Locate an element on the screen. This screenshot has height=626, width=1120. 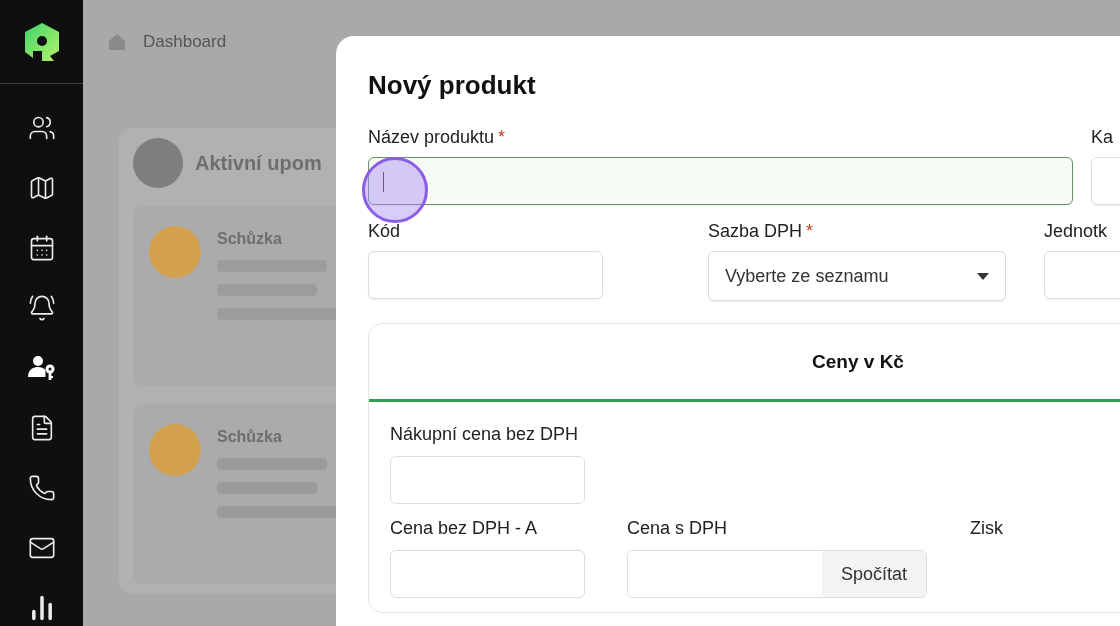
input-field: Spočítat is located at coordinates (777, 574).